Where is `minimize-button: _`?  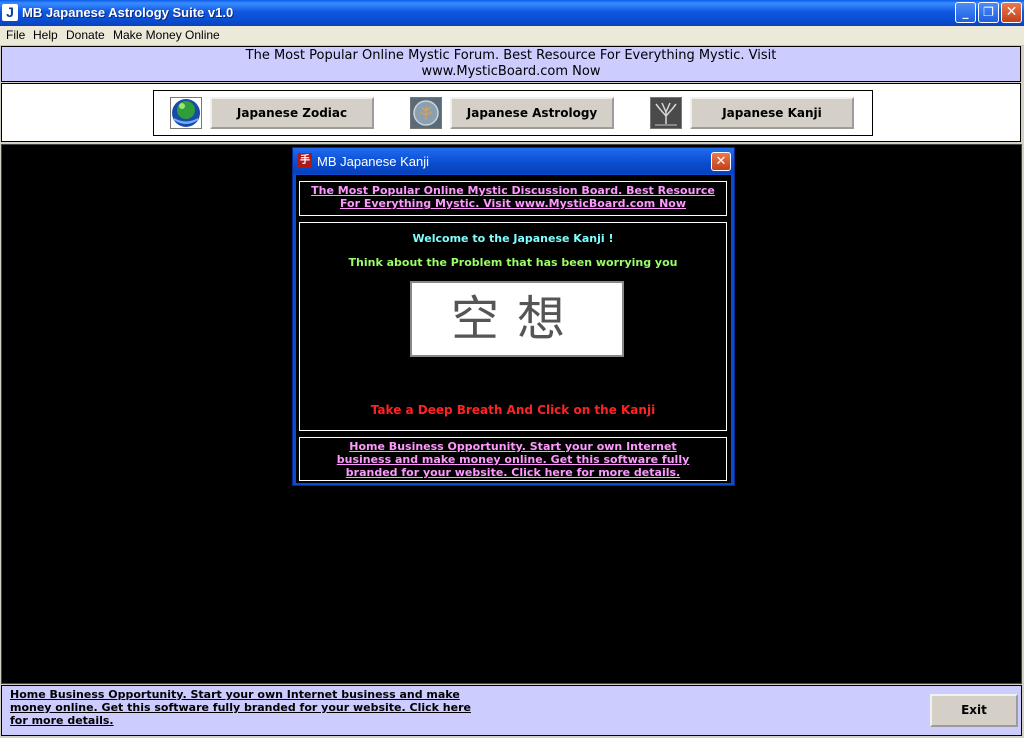 minimize-button: _ is located at coordinates (965, 12).